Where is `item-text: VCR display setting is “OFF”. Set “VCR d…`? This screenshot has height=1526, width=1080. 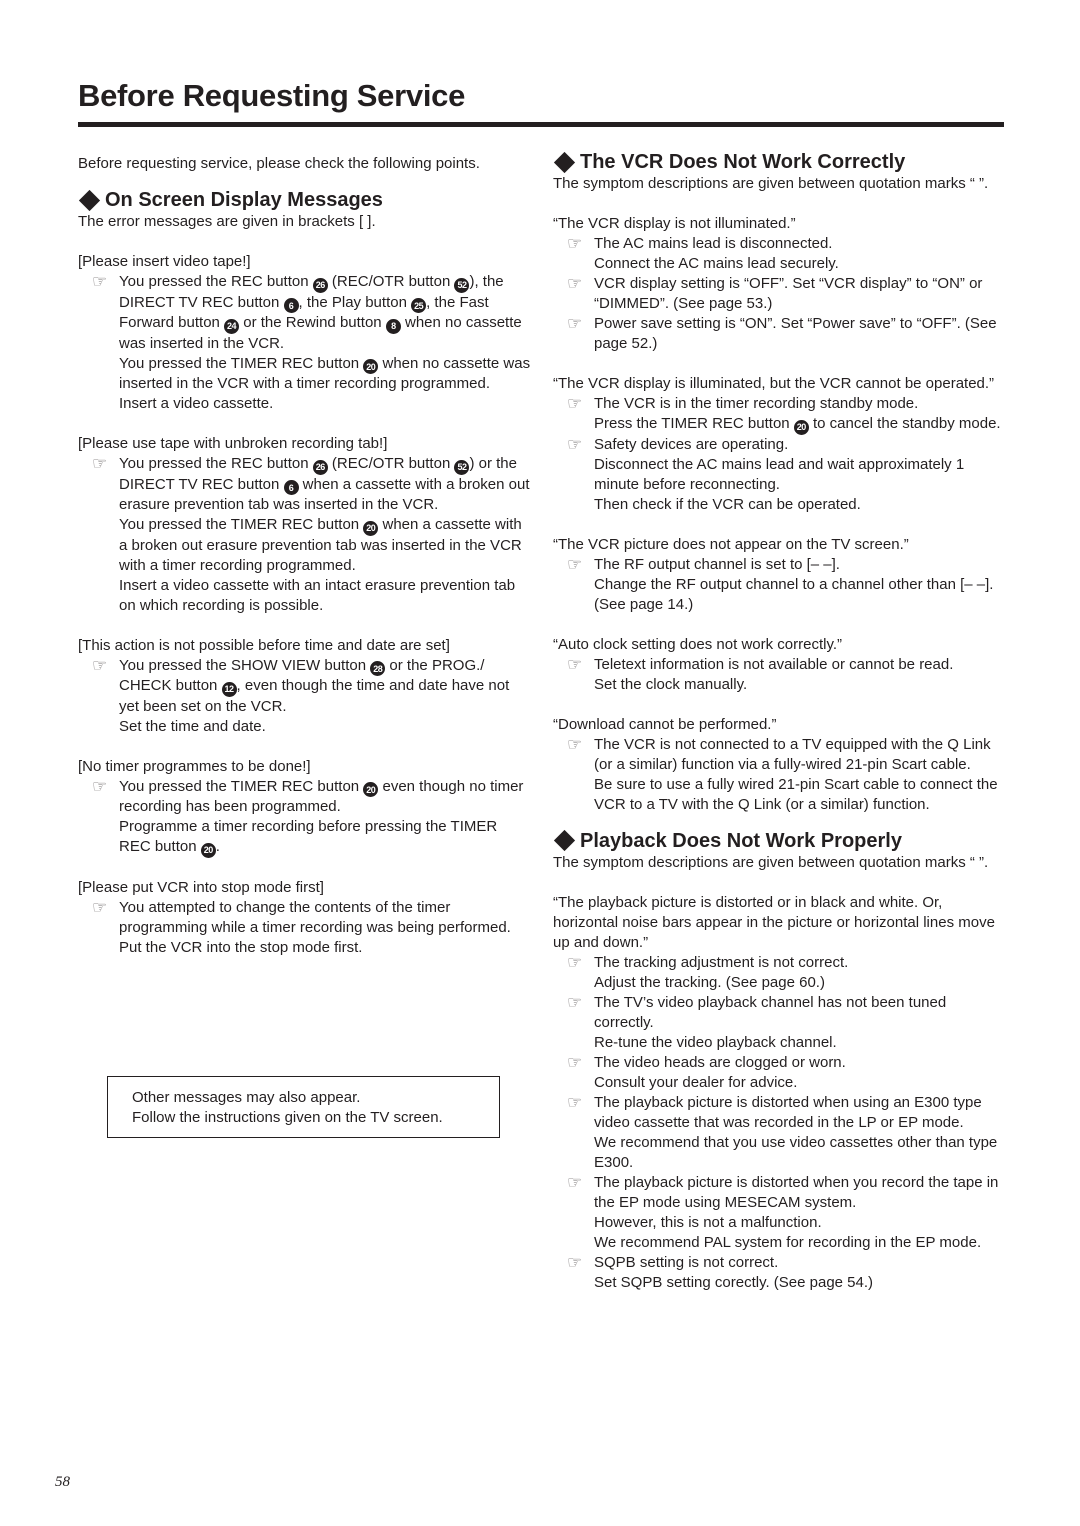
item-text: VCR display setting is “OFF”. Set “VCR d… is located at coordinates (788, 293).